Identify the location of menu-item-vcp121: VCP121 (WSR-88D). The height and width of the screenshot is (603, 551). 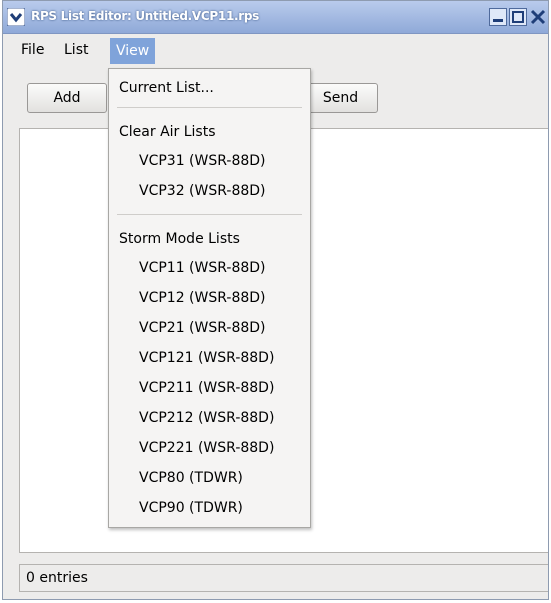
(206, 358).